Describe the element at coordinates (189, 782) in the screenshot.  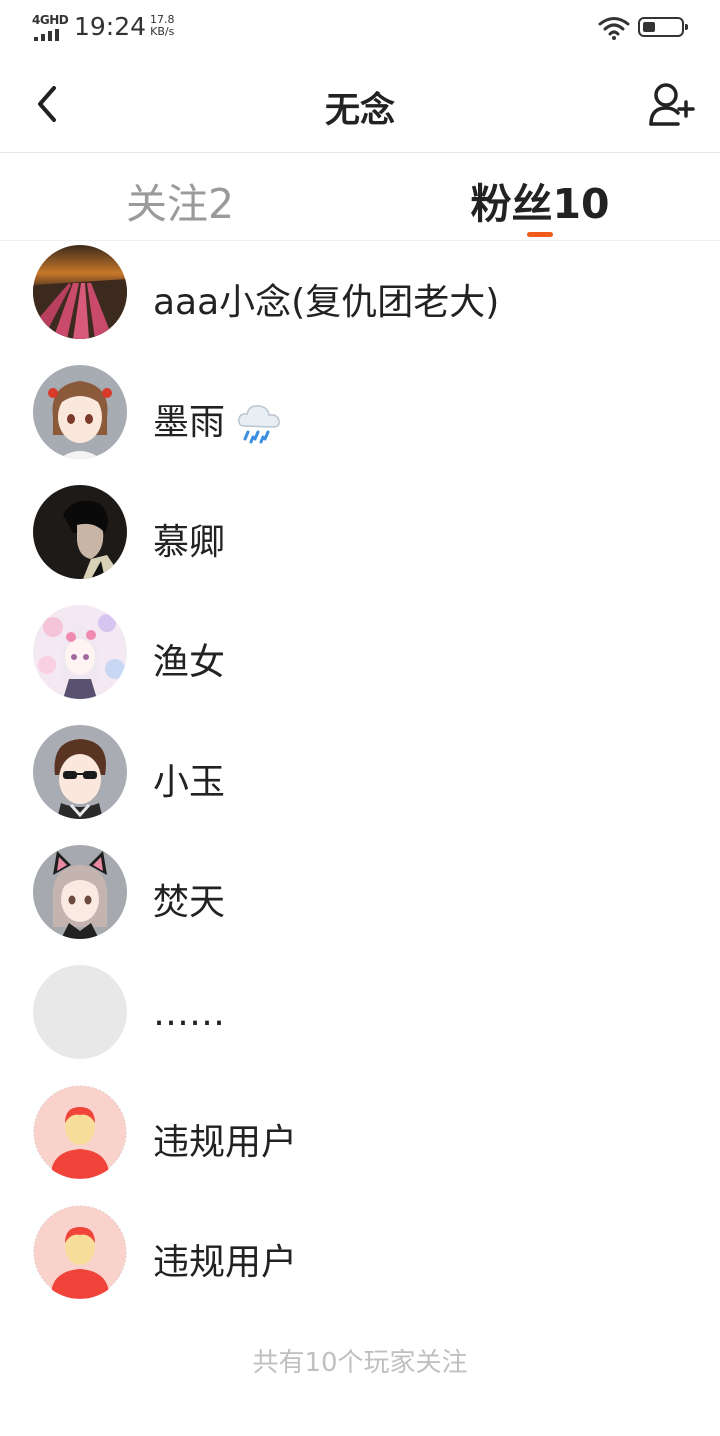
I see `follower-name: 小玉` at that location.